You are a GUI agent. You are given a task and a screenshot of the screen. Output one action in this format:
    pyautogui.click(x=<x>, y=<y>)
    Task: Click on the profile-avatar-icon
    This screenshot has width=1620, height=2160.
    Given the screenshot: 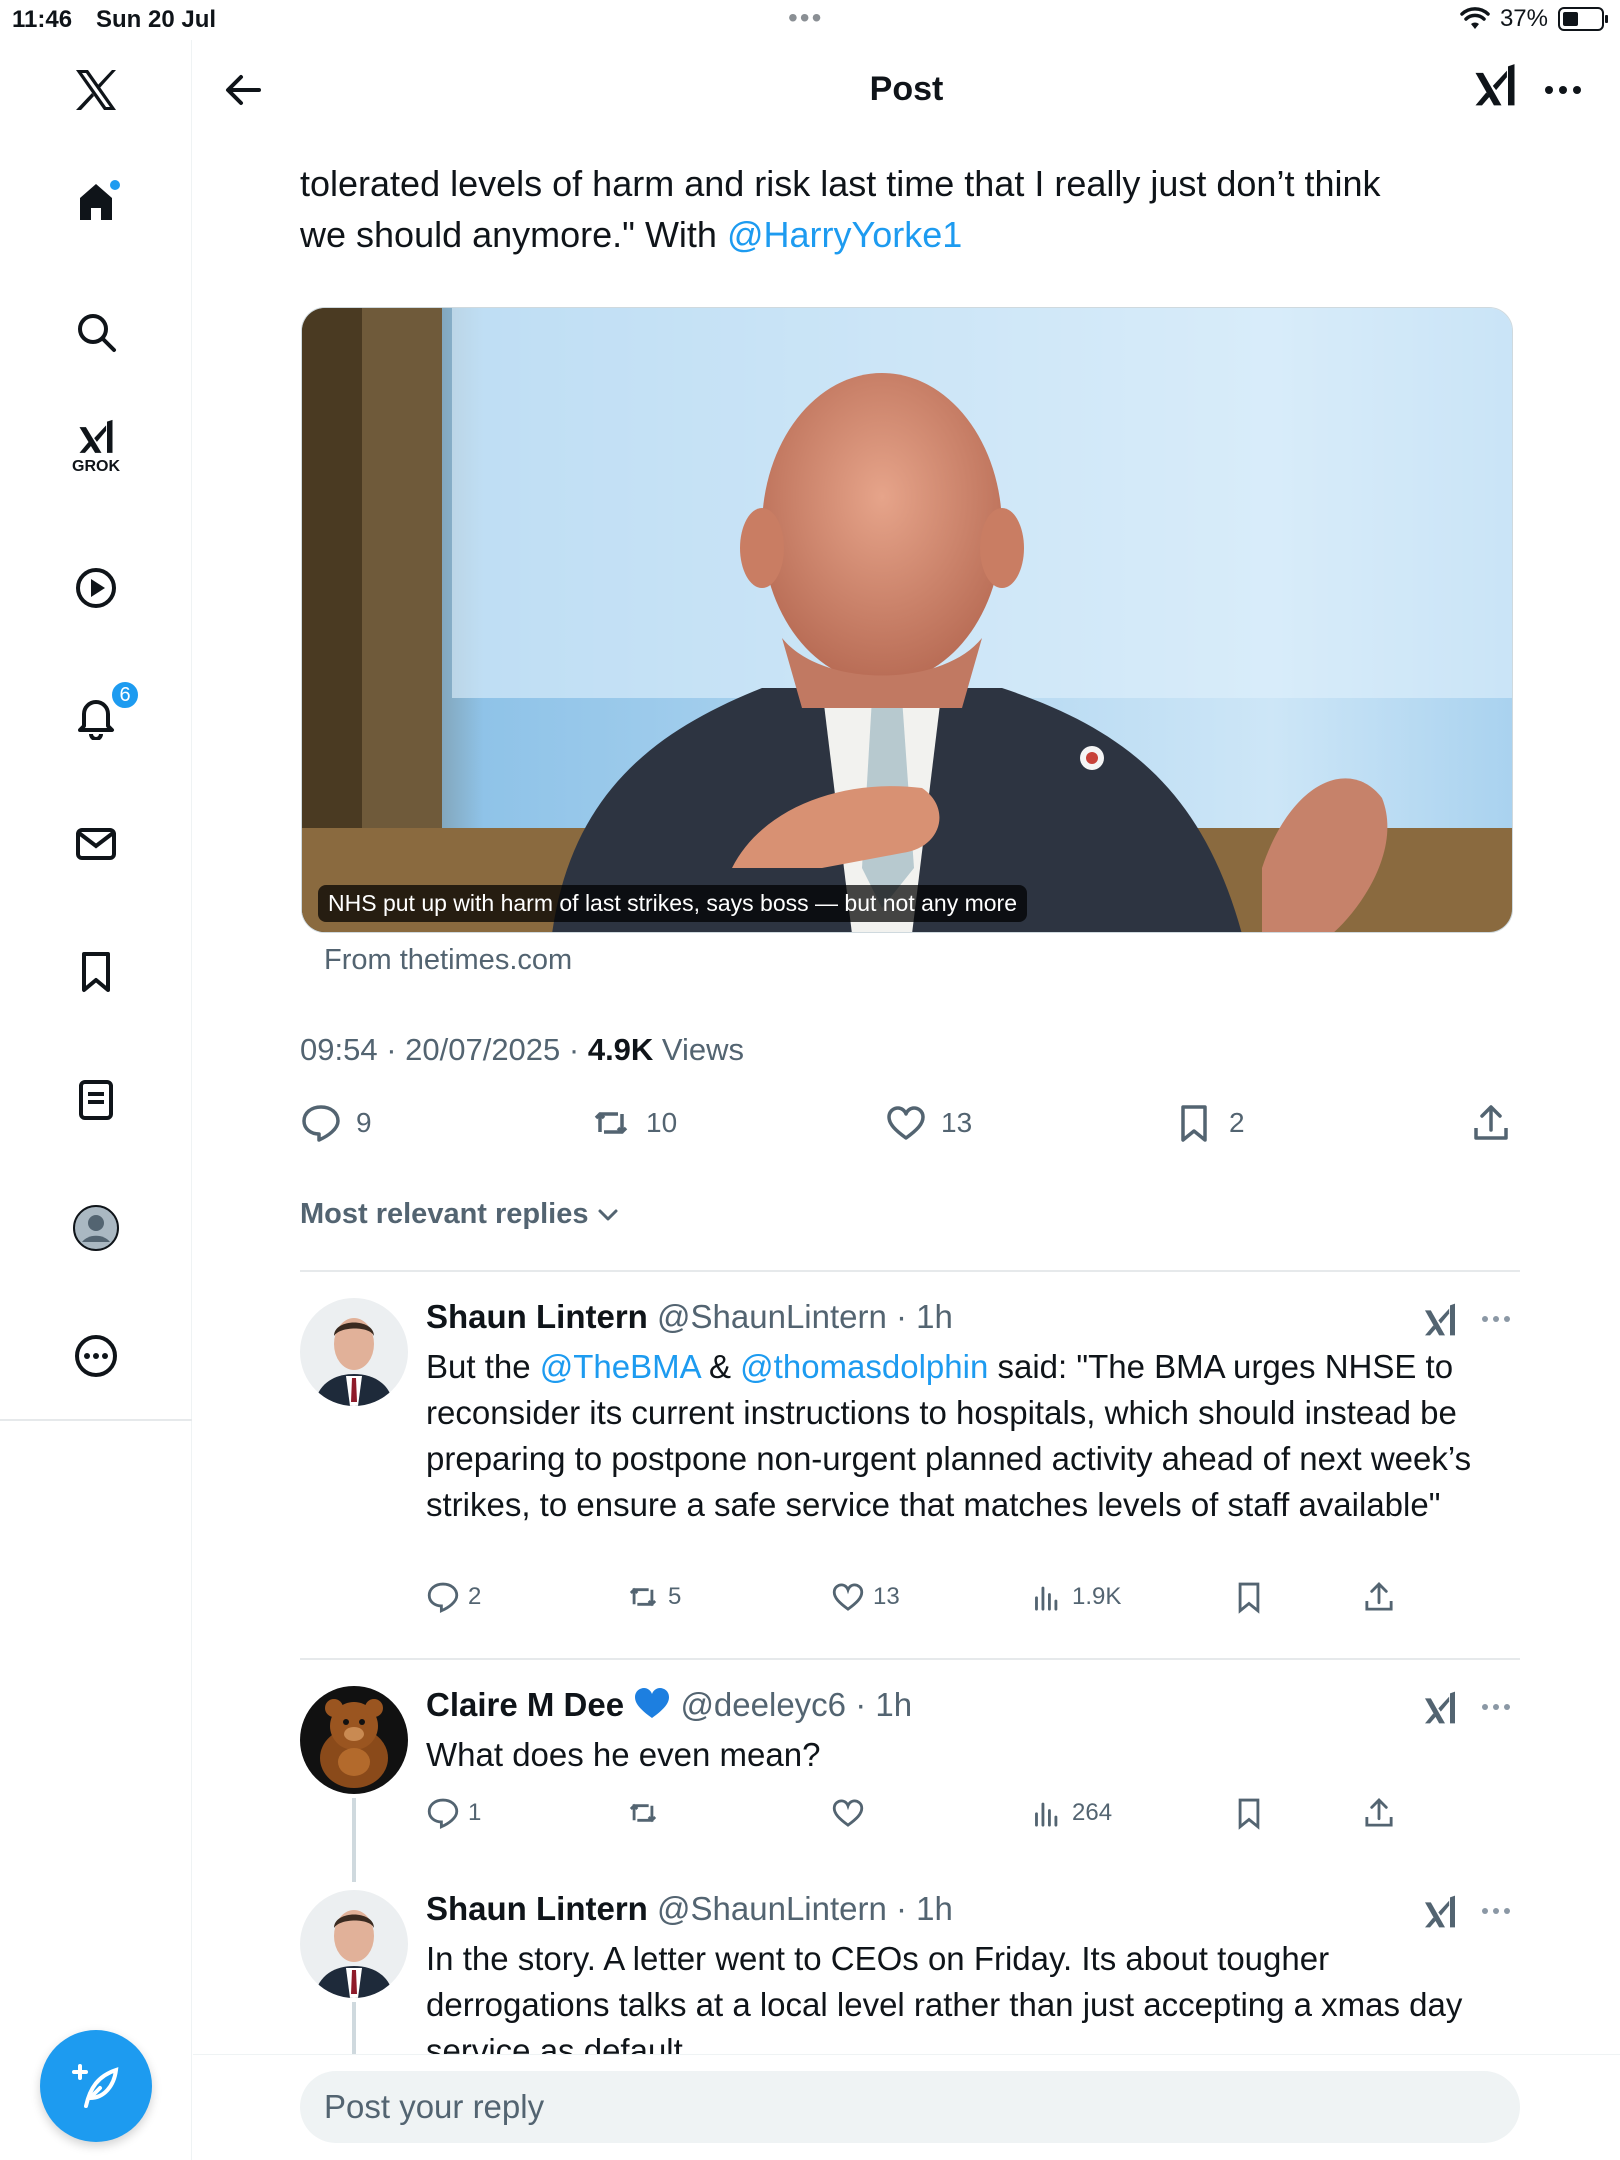 What is the action you would take?
    pyautogui.click(x=96, y=1228)
    